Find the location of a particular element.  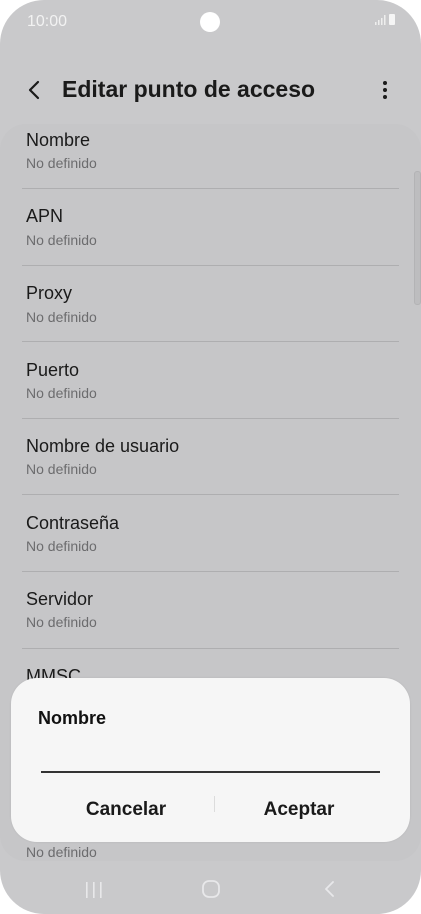

recents-icon is located at coordinates (94, 890).